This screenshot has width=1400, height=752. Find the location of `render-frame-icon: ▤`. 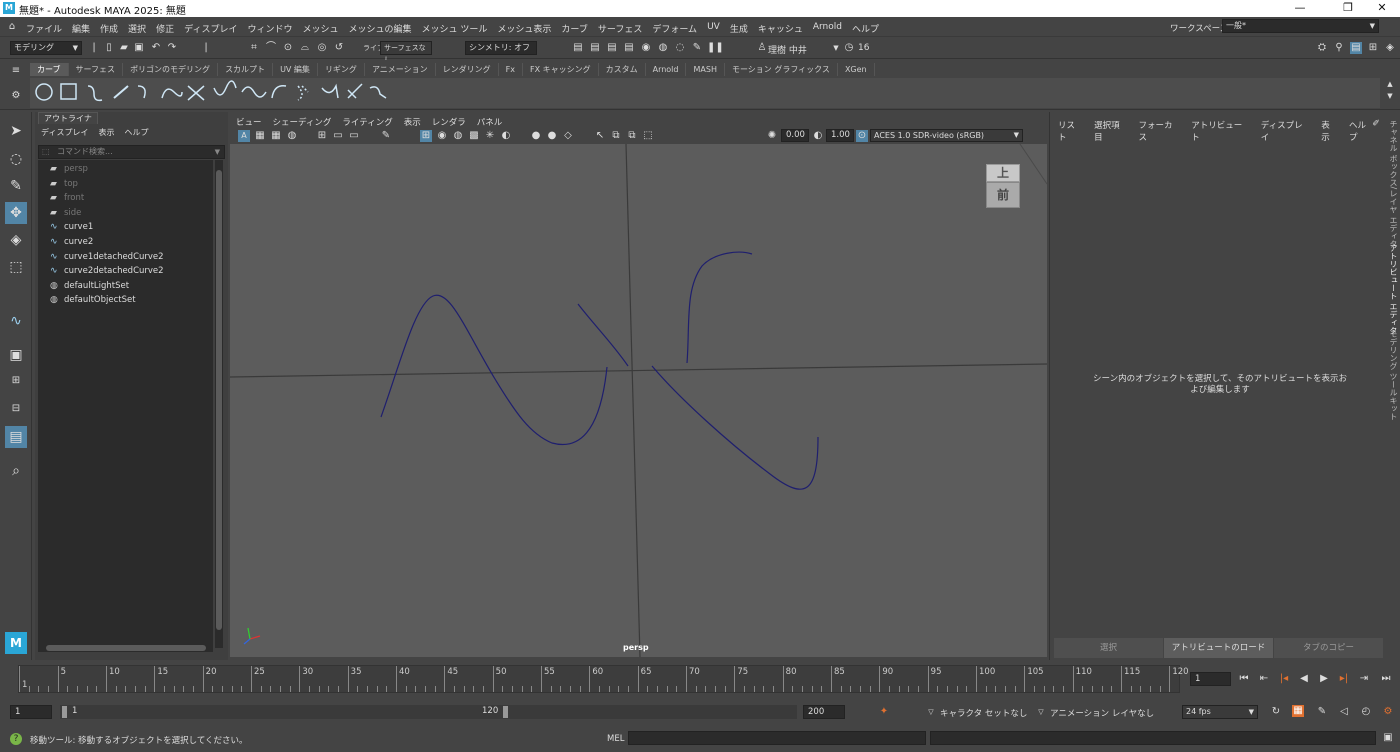

render-frame-icon: ▤ is located at coordinates (595, 48).